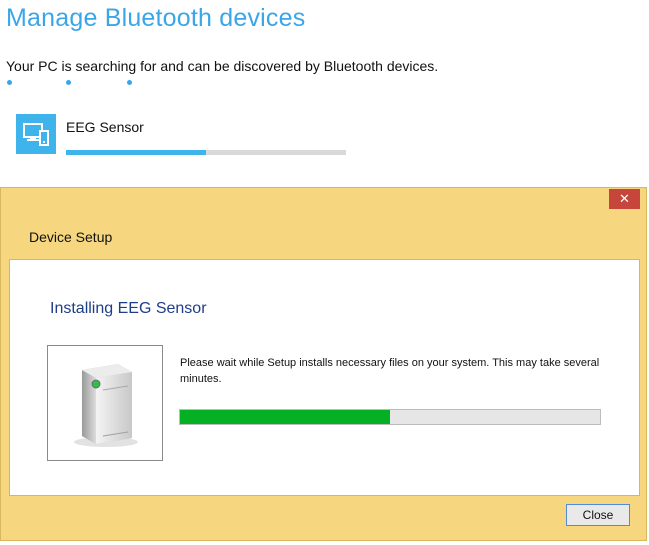 The image size is (649, 545). What do you see at coordinates (285, 417) in the screenshot?
I see `install-progress-fill` at bounding box center [285, 417].